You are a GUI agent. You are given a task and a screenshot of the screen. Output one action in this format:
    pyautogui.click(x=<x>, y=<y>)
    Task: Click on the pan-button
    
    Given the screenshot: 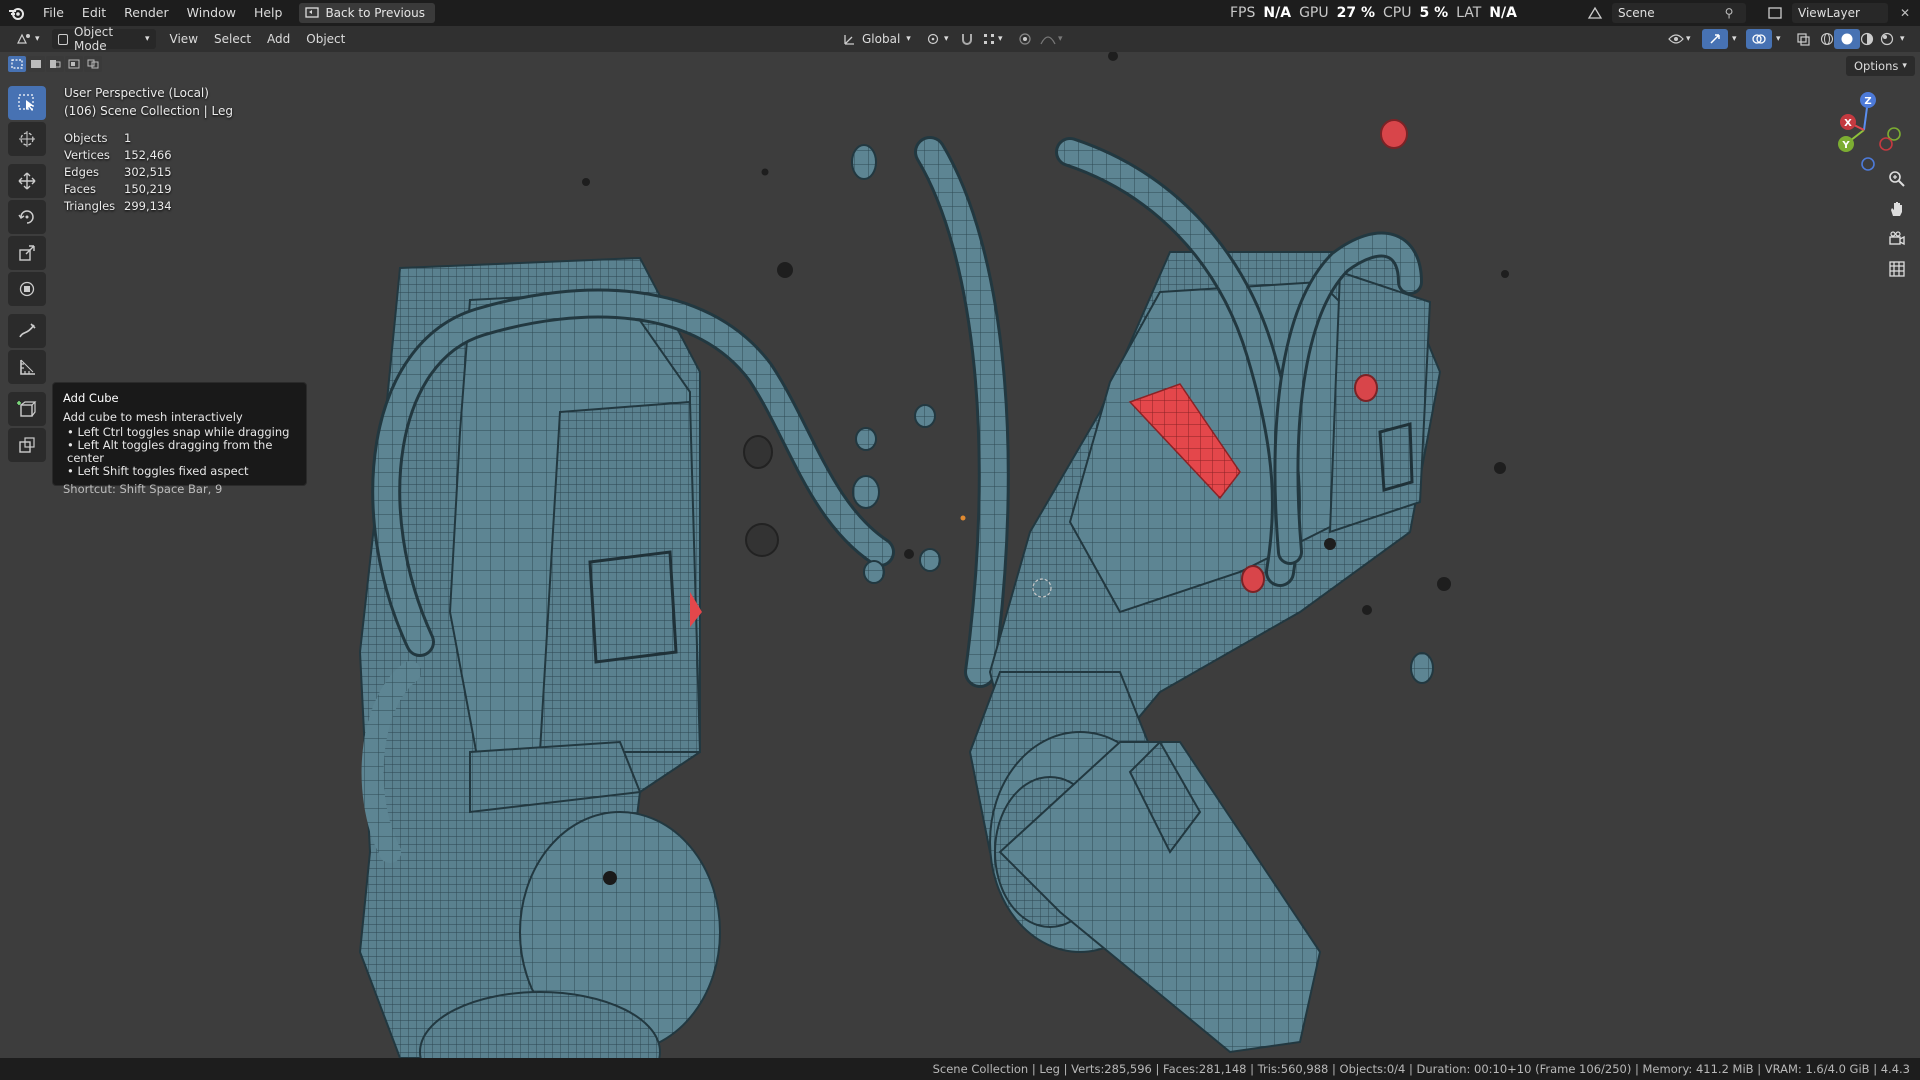 What is the action you would take?
    pyautogui.click(x=1897, y=209)
    